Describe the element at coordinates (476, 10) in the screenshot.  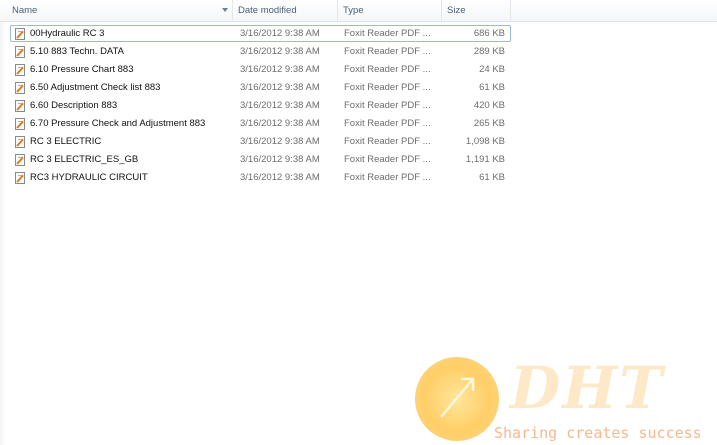
I see `column-header-size: Size` at that location.